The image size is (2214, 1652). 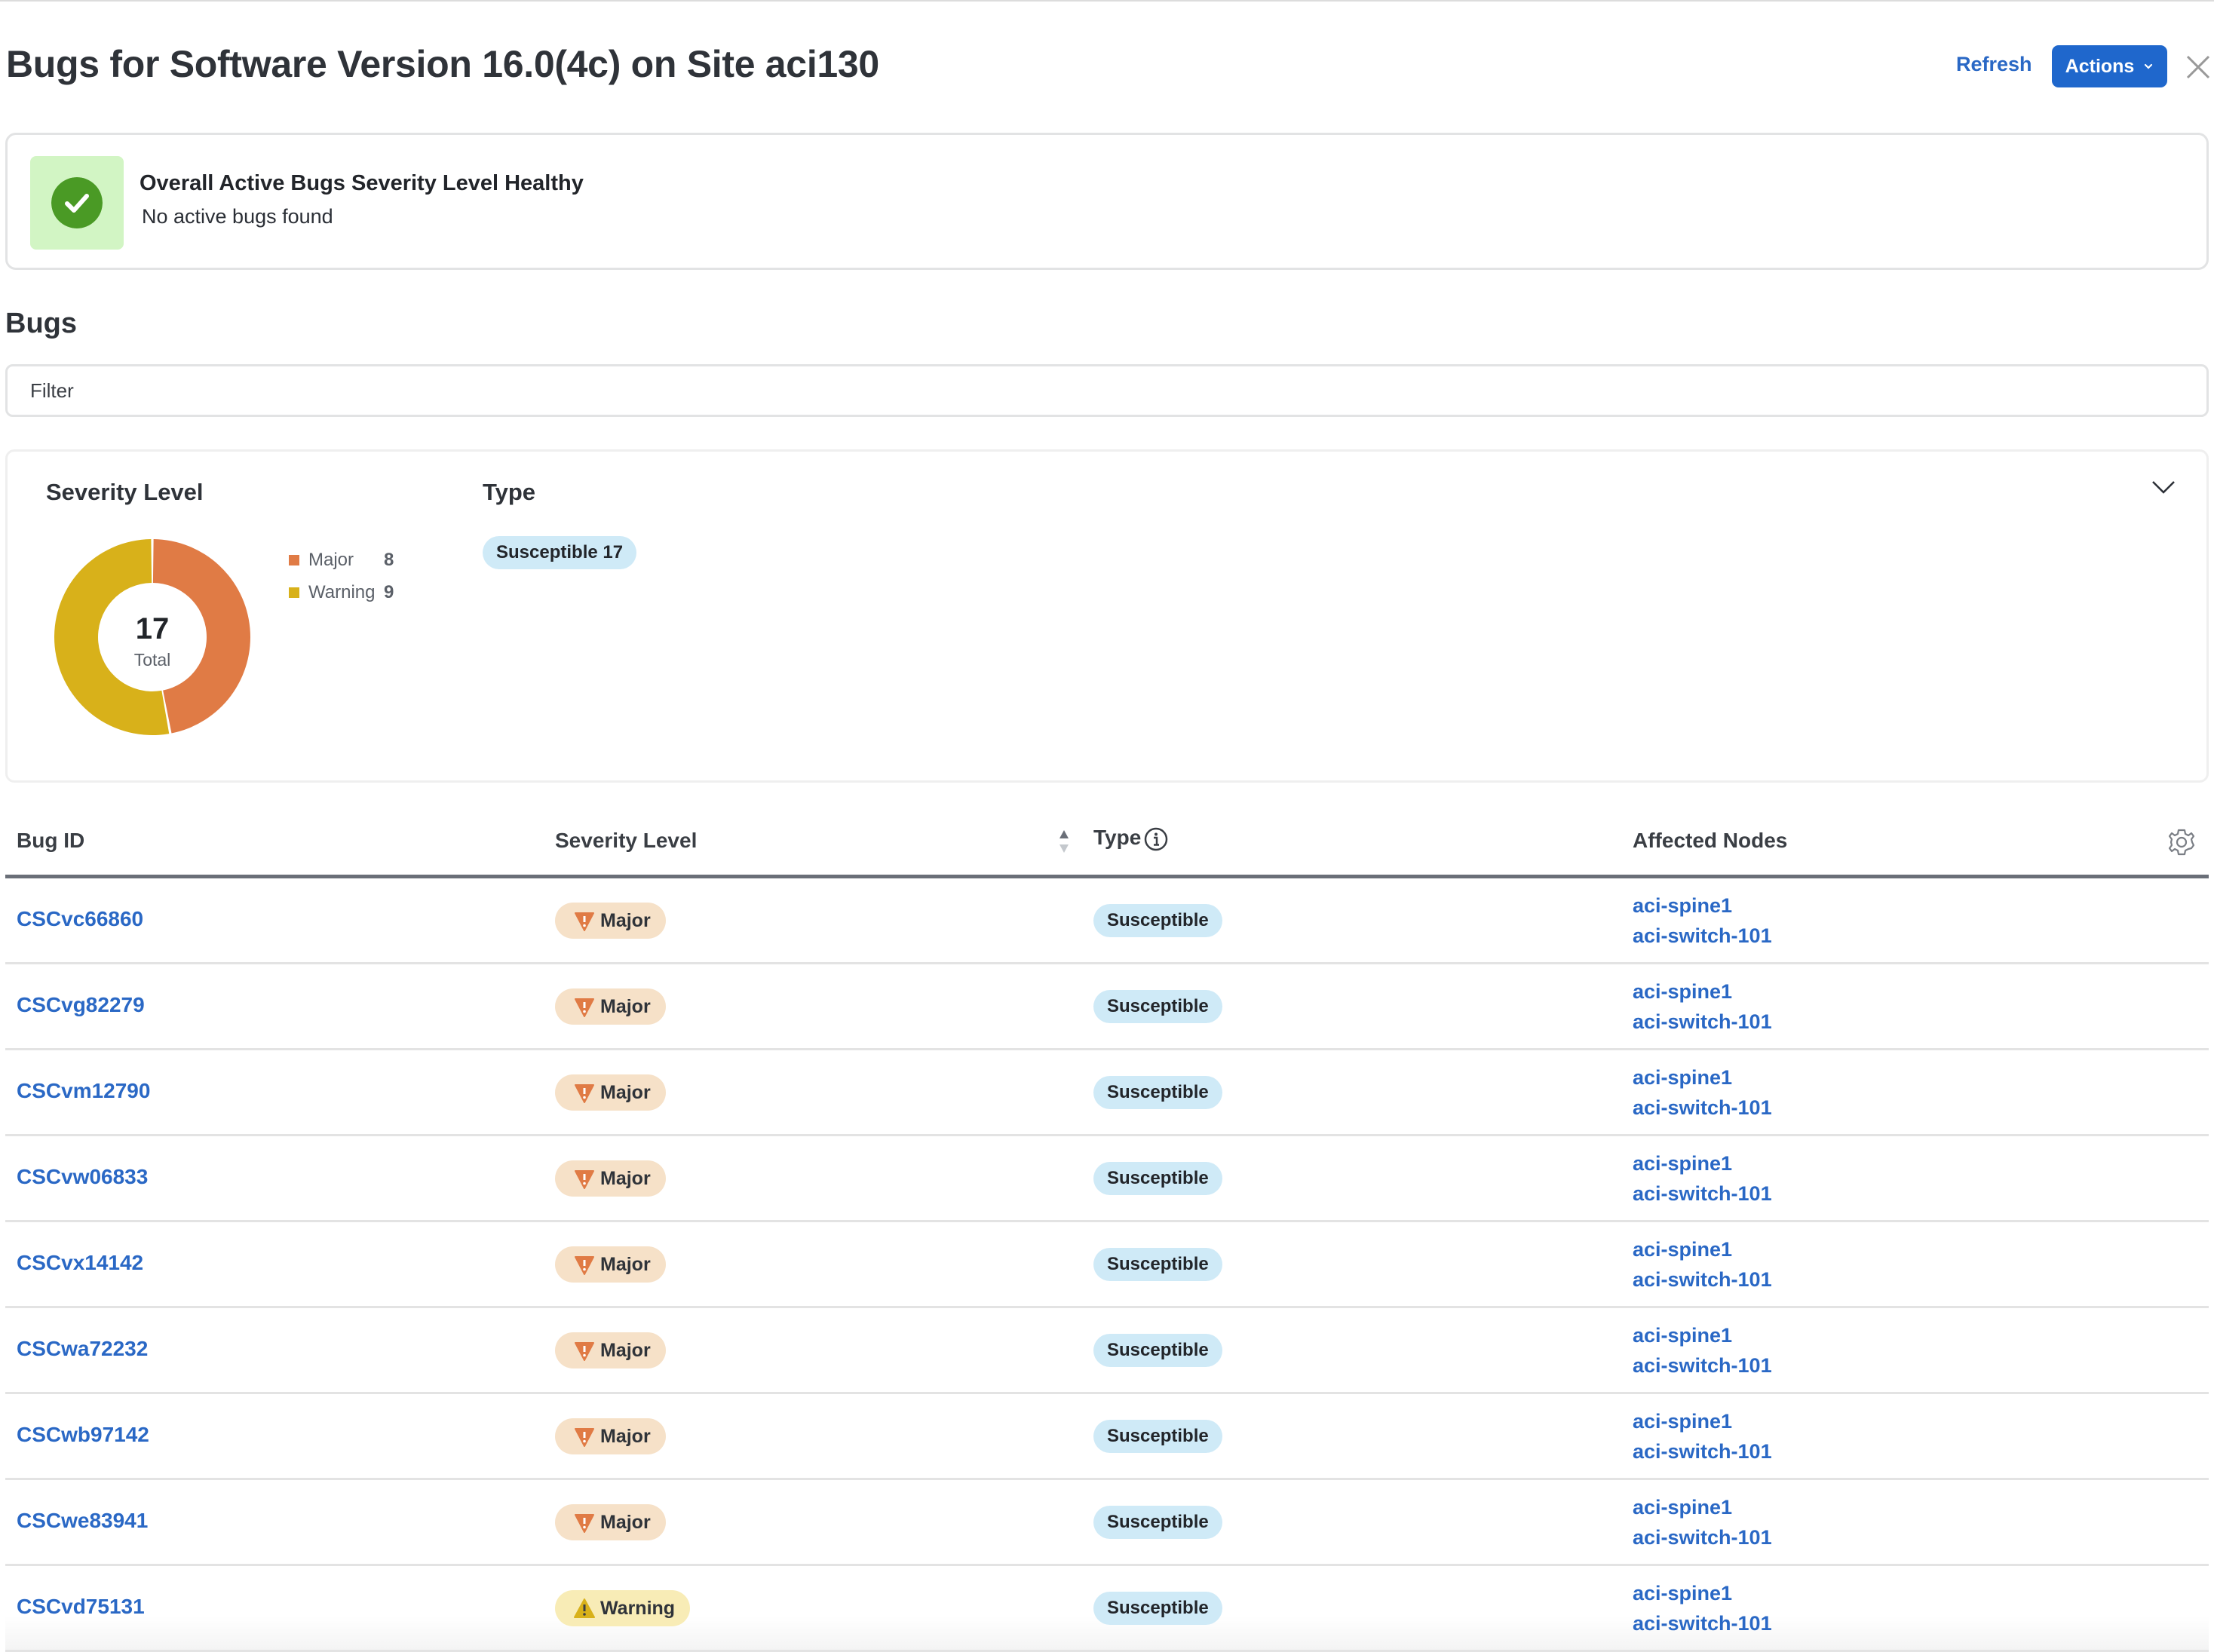 I want to click on legend-item-warning: Warning 9, so click(x=341, y=592).